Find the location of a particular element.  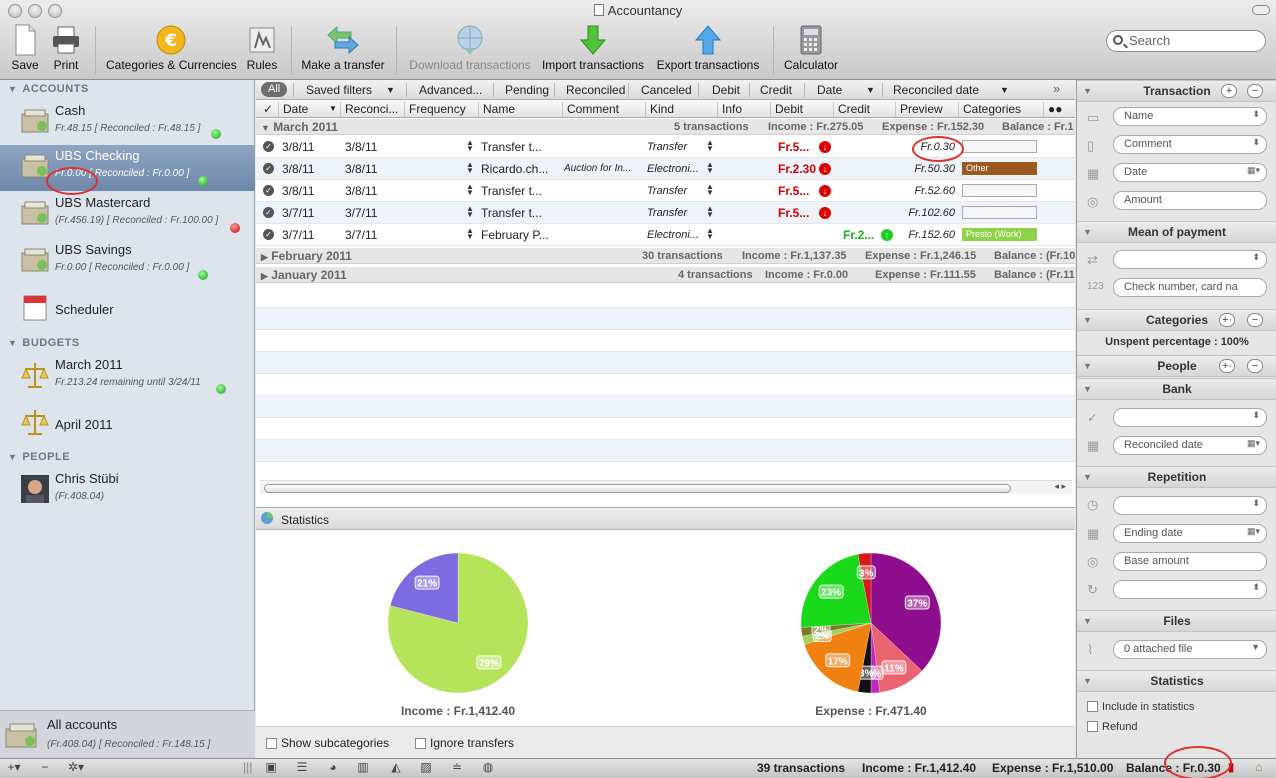

filter-date: Date is located at coordinates (829, 90).